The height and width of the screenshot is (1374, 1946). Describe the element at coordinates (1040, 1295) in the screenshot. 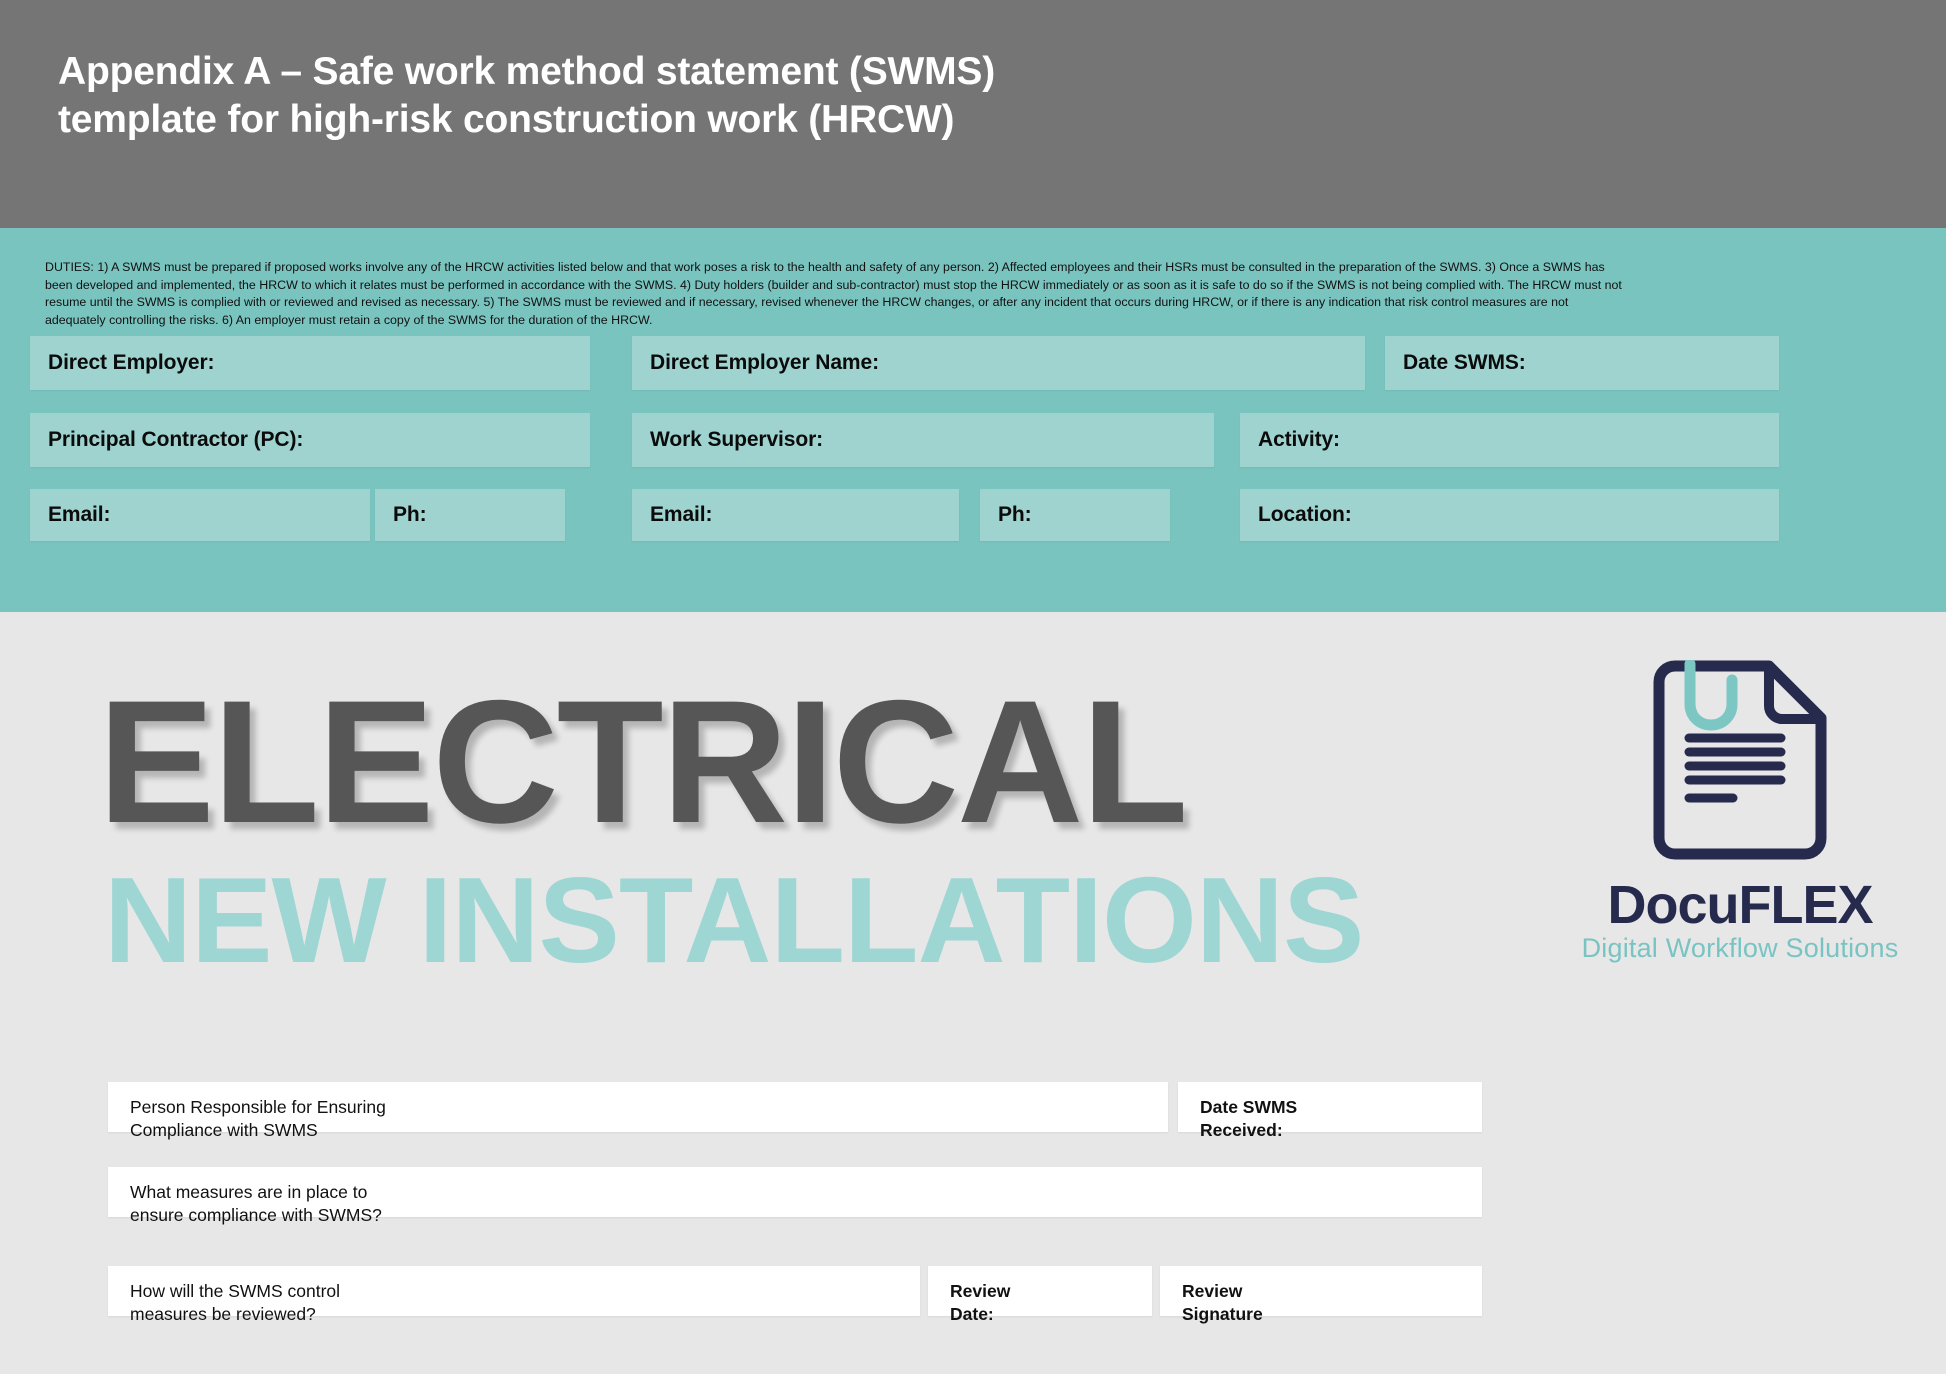

I see `field-review-date: Review Date:` at that location.